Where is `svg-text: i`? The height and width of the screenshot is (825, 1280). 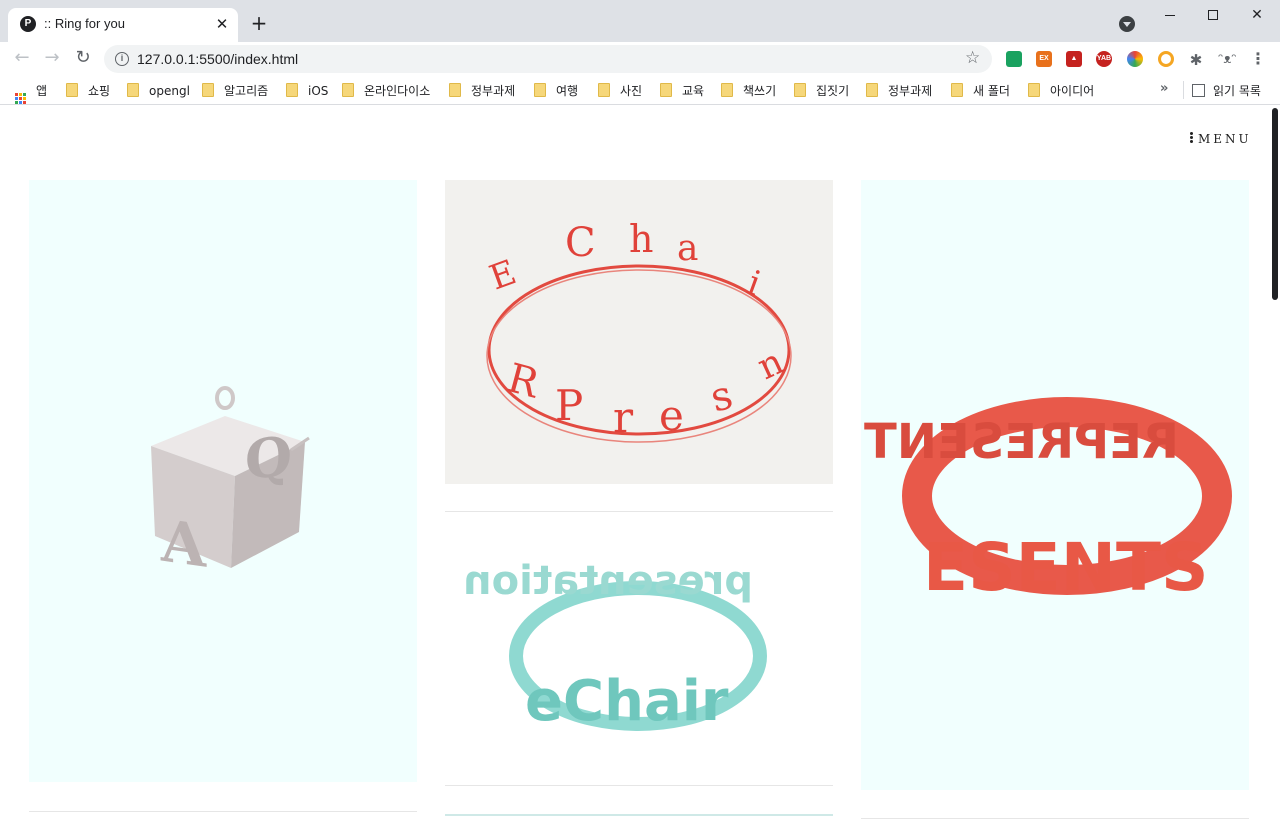
svg-text: i is located at coordinates (754, 283).